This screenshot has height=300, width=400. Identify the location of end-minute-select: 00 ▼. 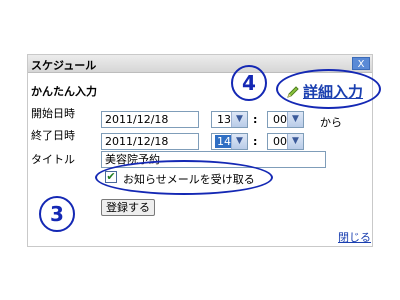
(285, 141).